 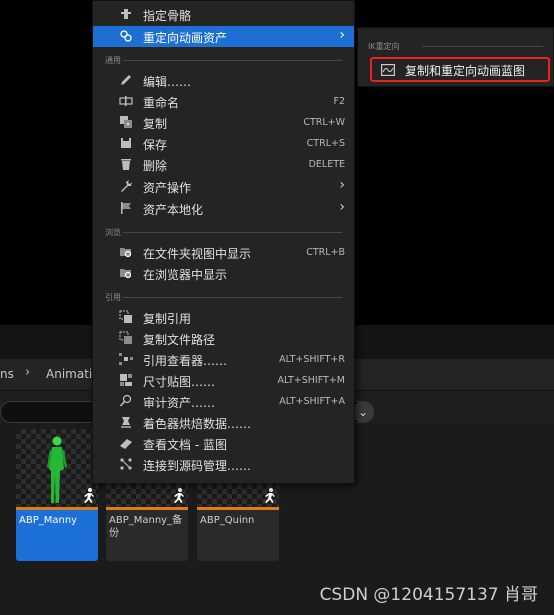 What do you see at coordinates (311, 380) in the screenshot?
I see `shortcut-label: ALT+SHIFT+M` at bounding box center [311, 380].